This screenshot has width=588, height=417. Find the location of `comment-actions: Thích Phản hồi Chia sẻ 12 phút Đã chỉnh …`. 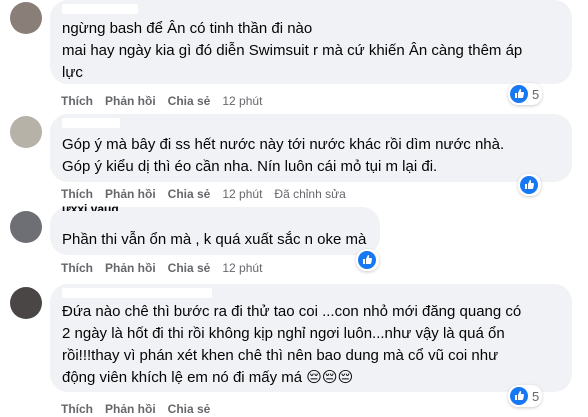

comment-actions: Thích Phản hồi Chia sẻ 12 phút Đã chỉnh … is located at coordinates (203, 194).